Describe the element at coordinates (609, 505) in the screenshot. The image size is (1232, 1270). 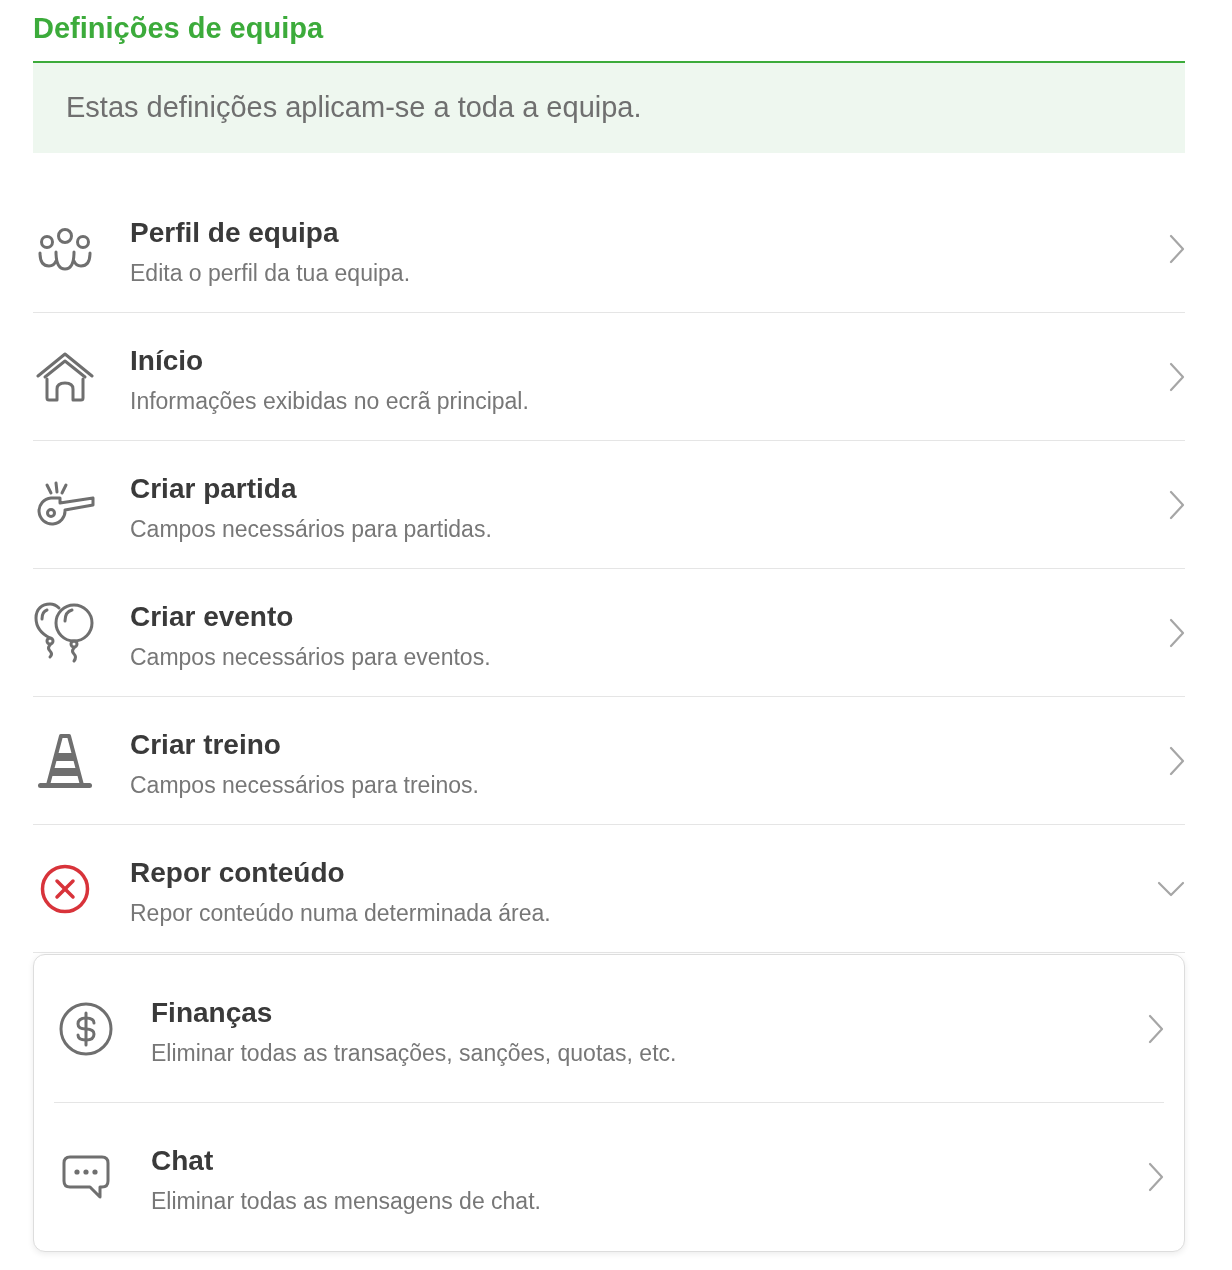
I see `settings-row: Criar partida Campos necessários para partidas.` at that location.